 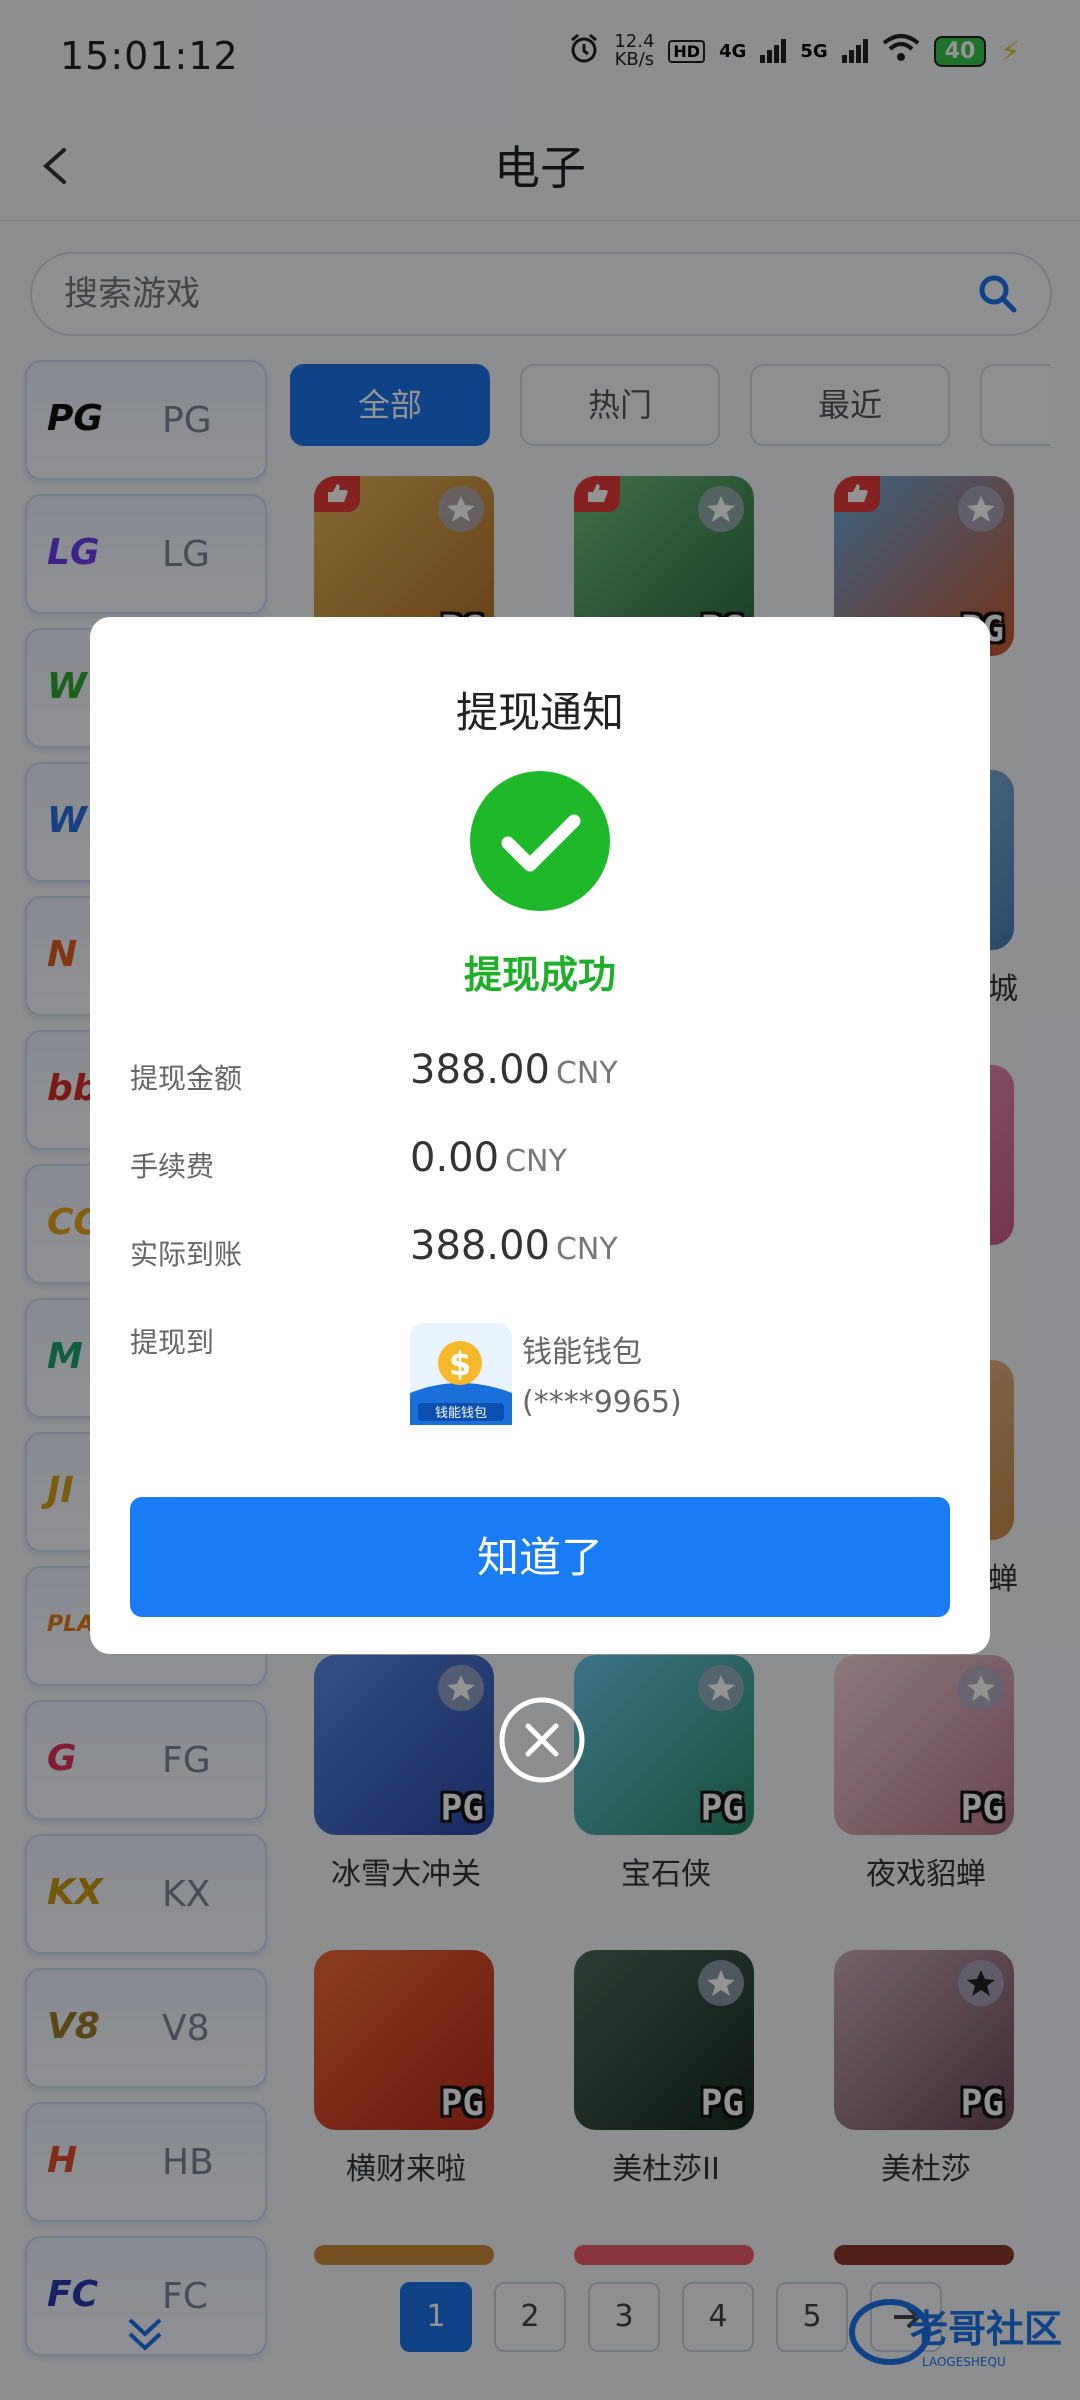 What do you see at coordinates (539, 975) in the screenshot?
I see `withdraw-status: 提现成功` at bounding box center [539, 975].